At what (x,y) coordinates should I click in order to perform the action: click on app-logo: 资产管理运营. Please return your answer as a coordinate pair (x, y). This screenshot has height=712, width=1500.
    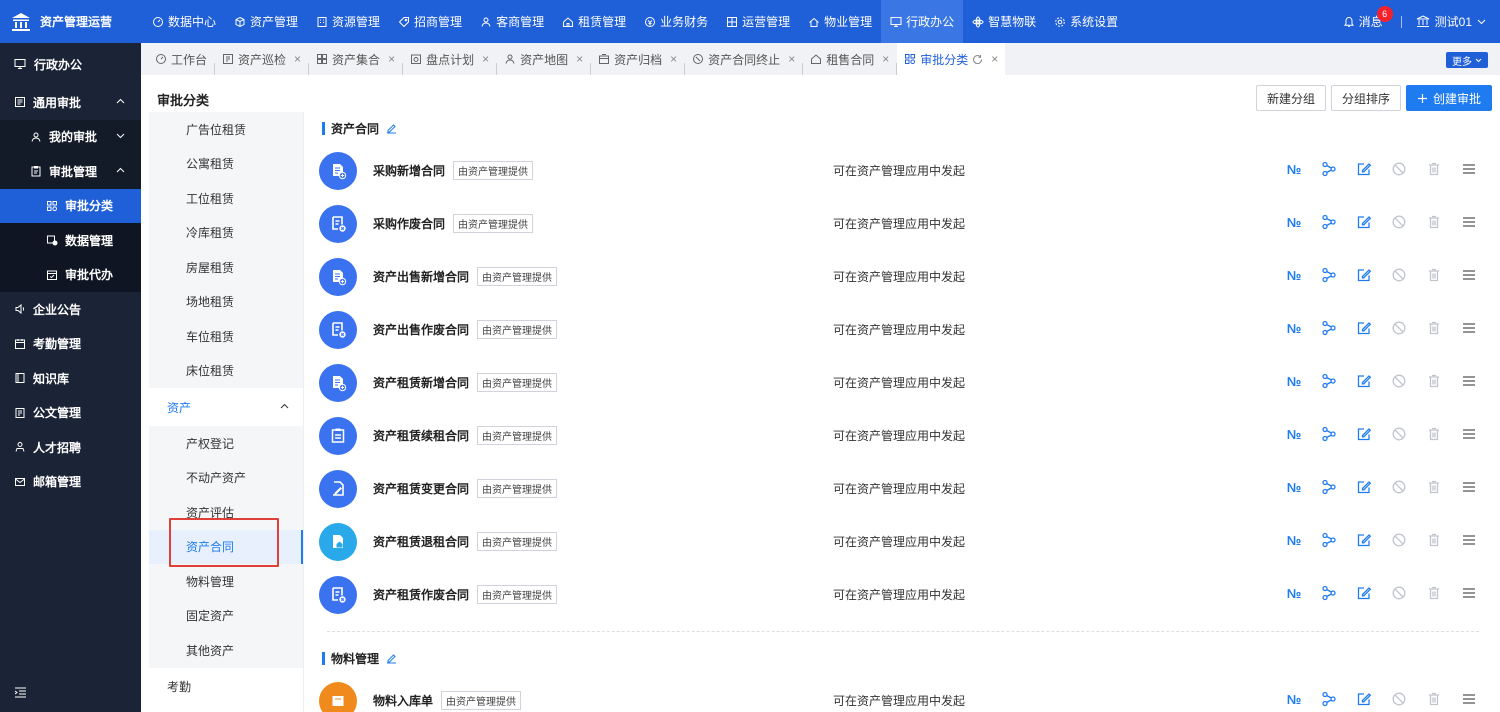
    Looking at the image, I should click on (70, 21).